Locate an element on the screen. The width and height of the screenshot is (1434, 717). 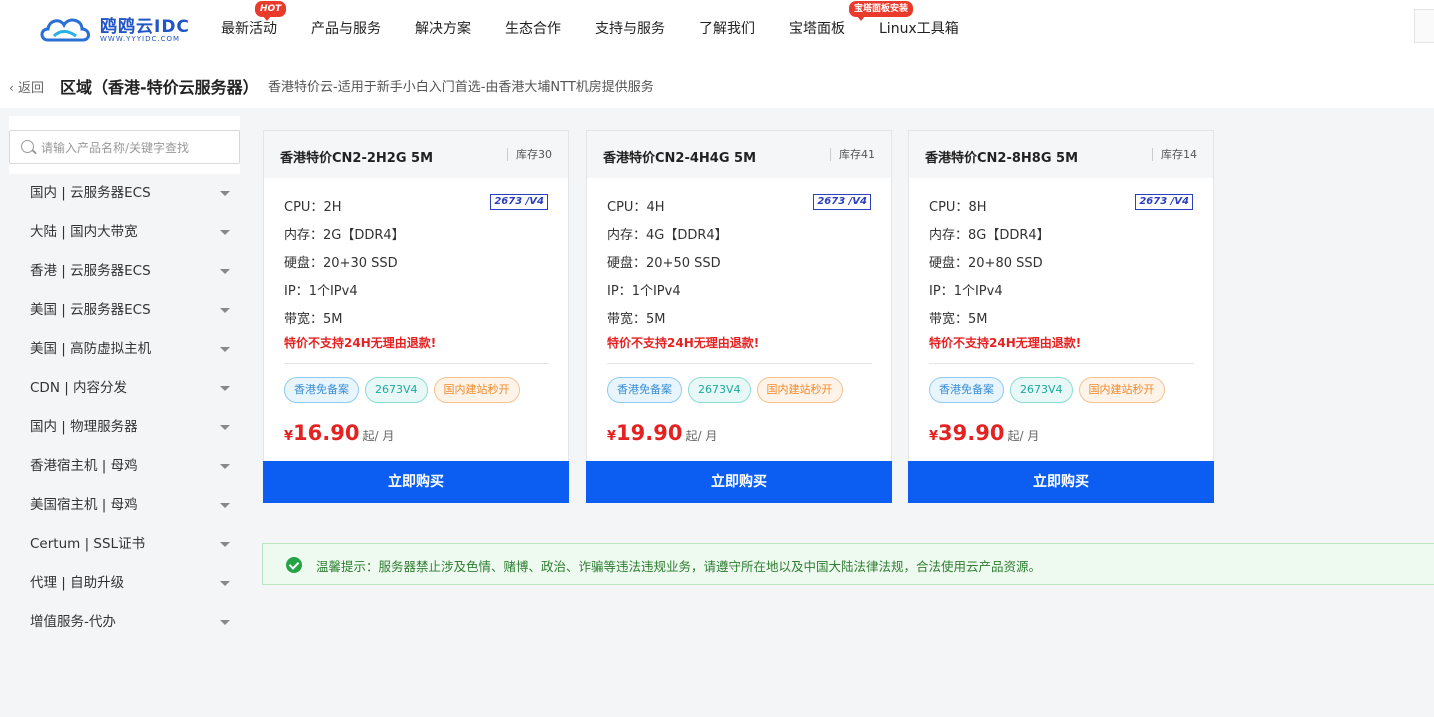
spec-cpu: CPU：8H is located at coordinates (957, 205).